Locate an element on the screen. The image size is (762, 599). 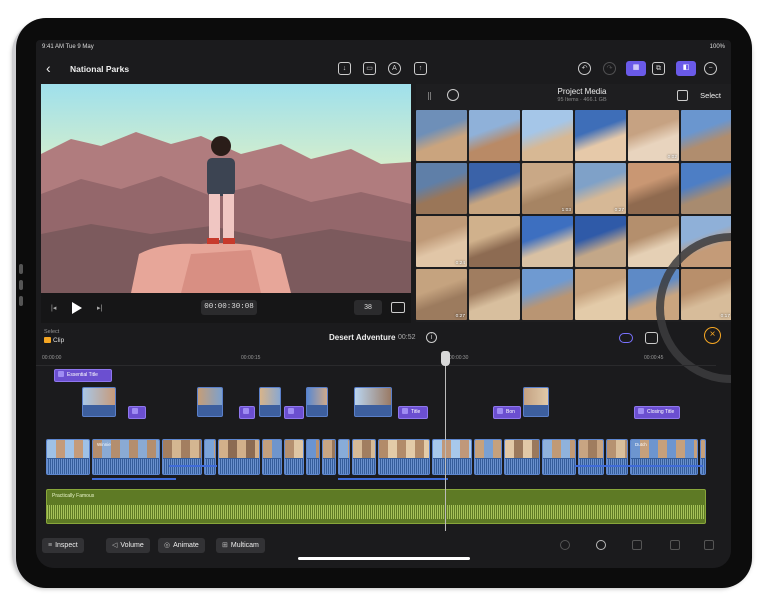
volume-button: ◁ Volume is located at coordinates (128, 545).